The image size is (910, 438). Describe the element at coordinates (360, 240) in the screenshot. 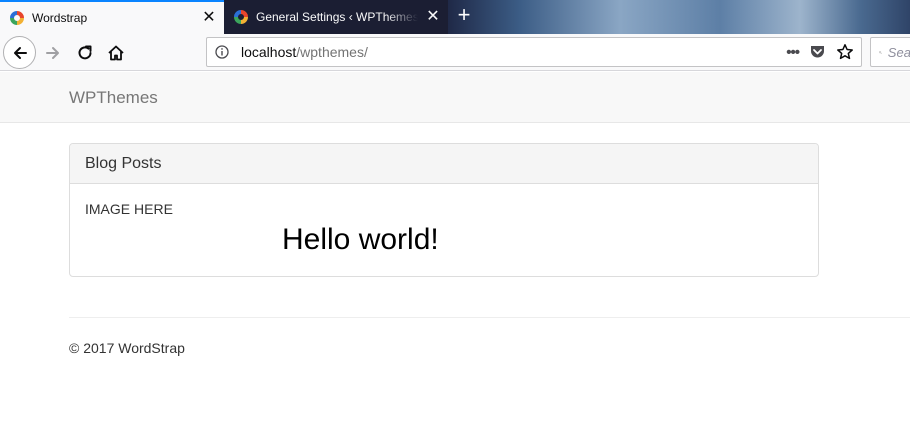

I see `post-title: Hello world!` at that location.